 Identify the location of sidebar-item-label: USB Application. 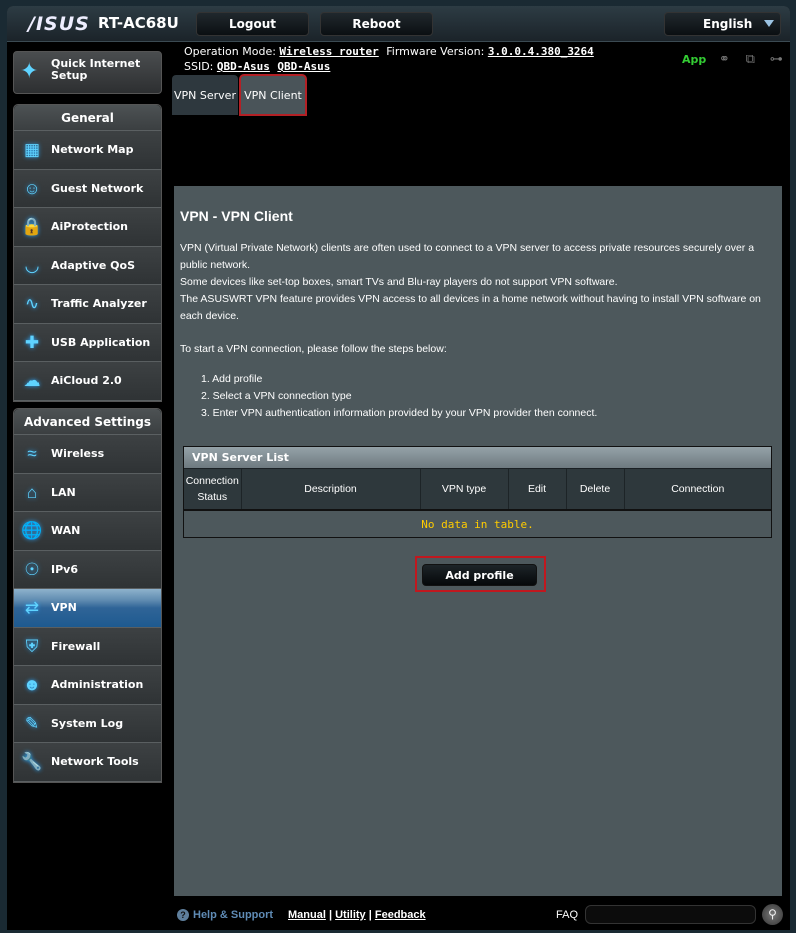
(101, 342).